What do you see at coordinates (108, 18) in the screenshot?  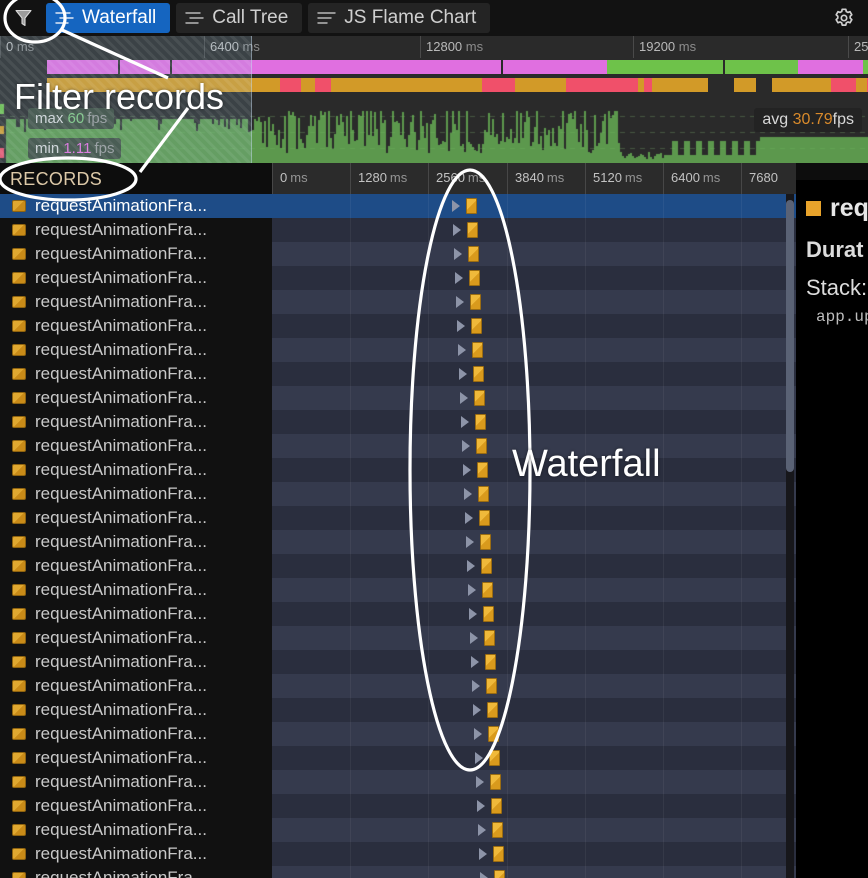 I see `tab-waterfall: Waterfall` at bounding box center [108, 18].